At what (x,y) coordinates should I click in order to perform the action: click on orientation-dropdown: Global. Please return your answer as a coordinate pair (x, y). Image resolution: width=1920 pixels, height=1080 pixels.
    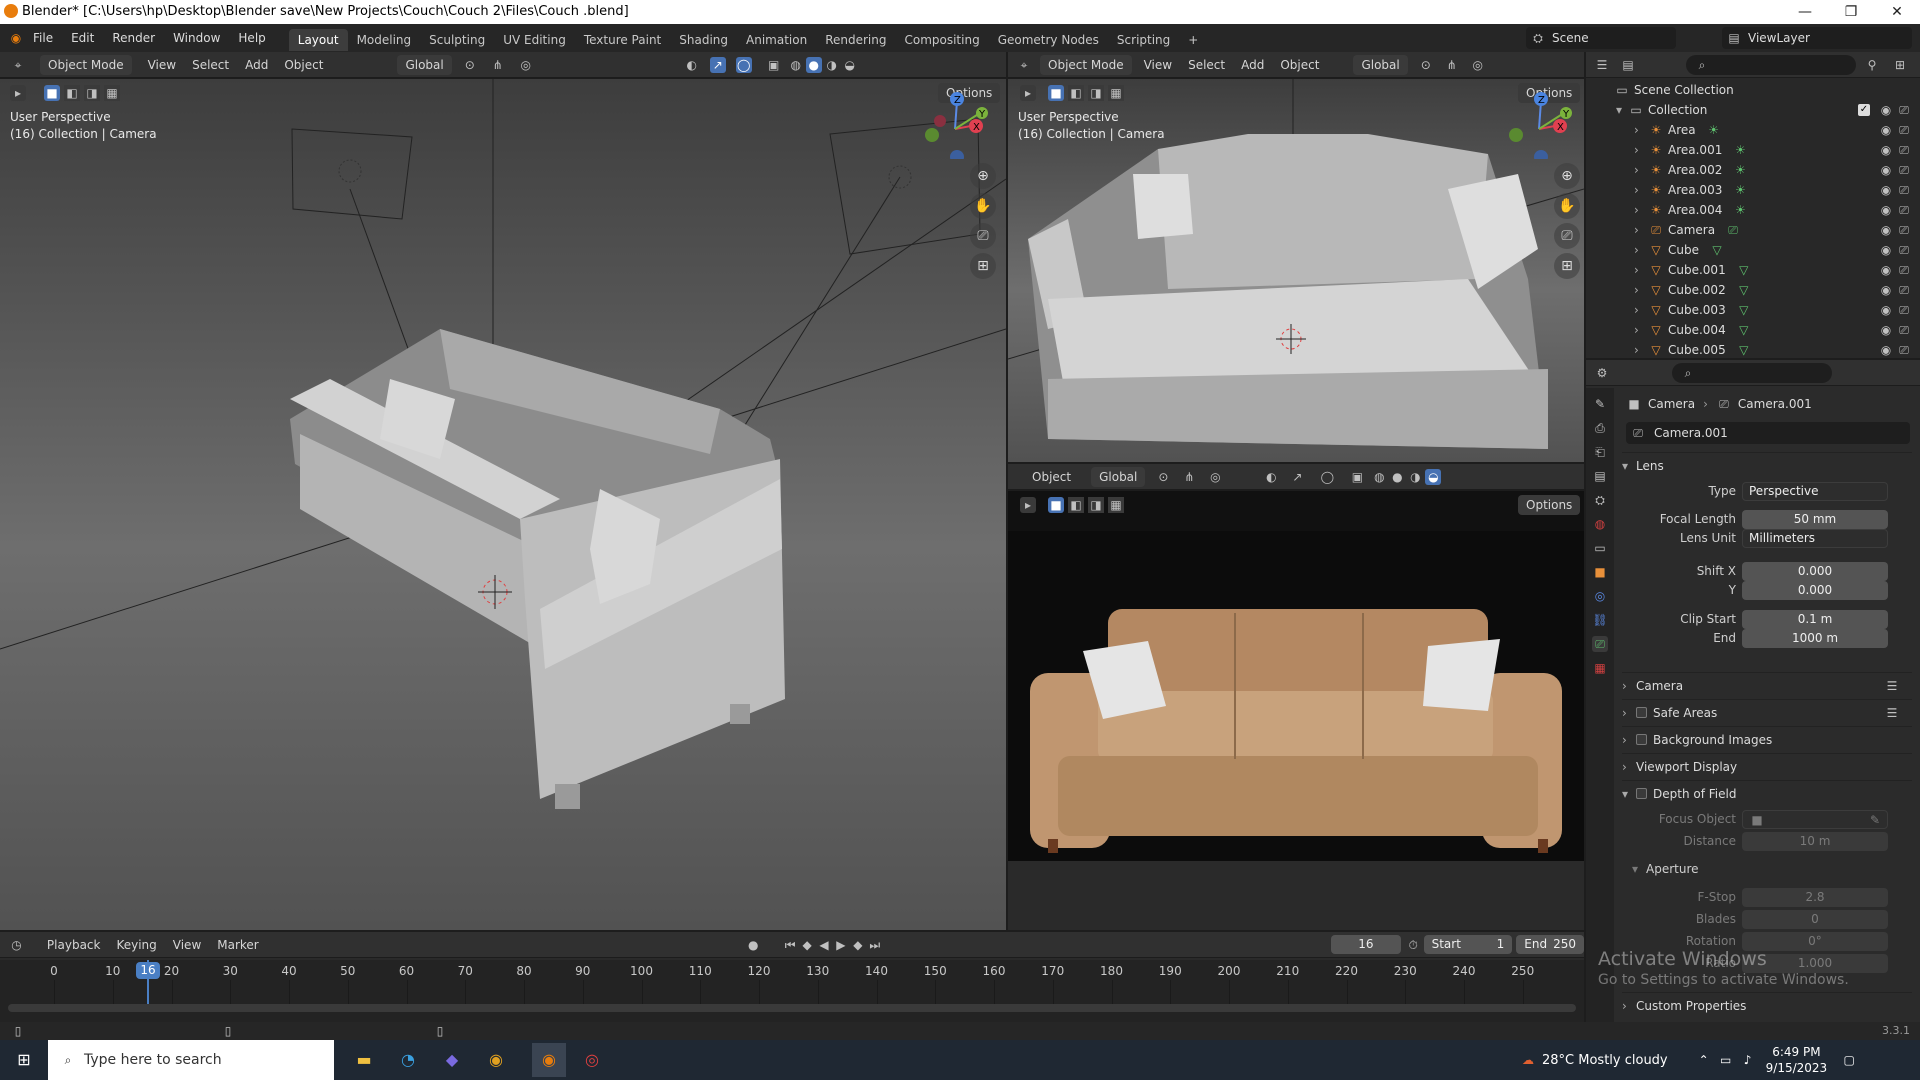
    Looking at the image, I should click on (424, 64).